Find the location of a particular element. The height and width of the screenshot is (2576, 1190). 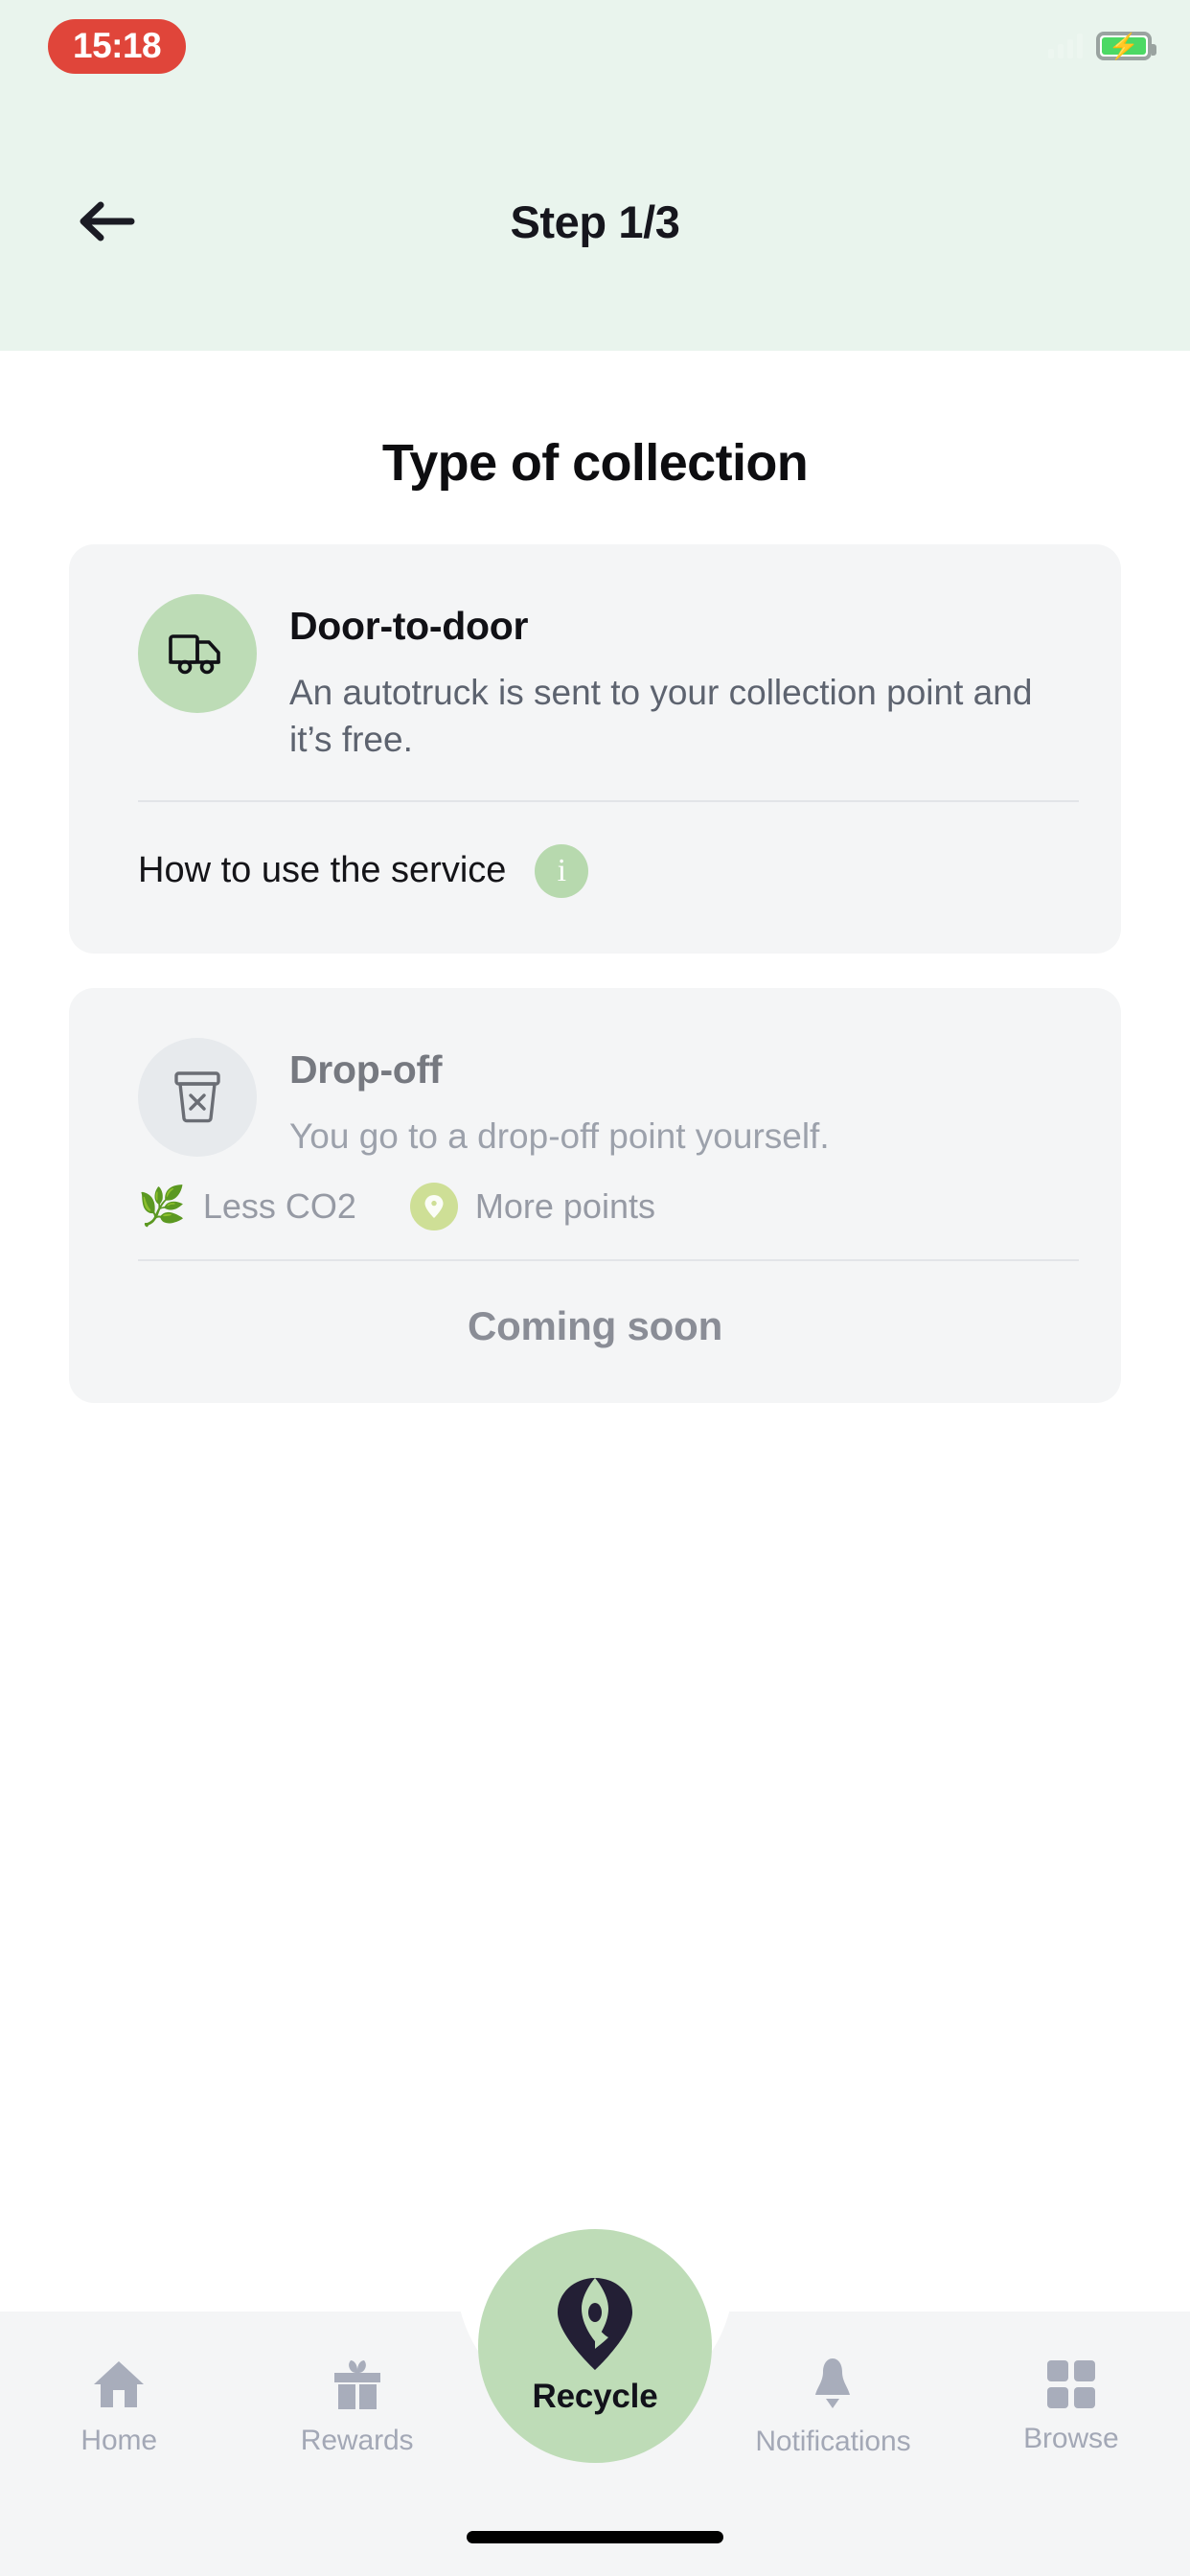

recycle-fab-label: Recycle is located at coordinates (595, 2396).